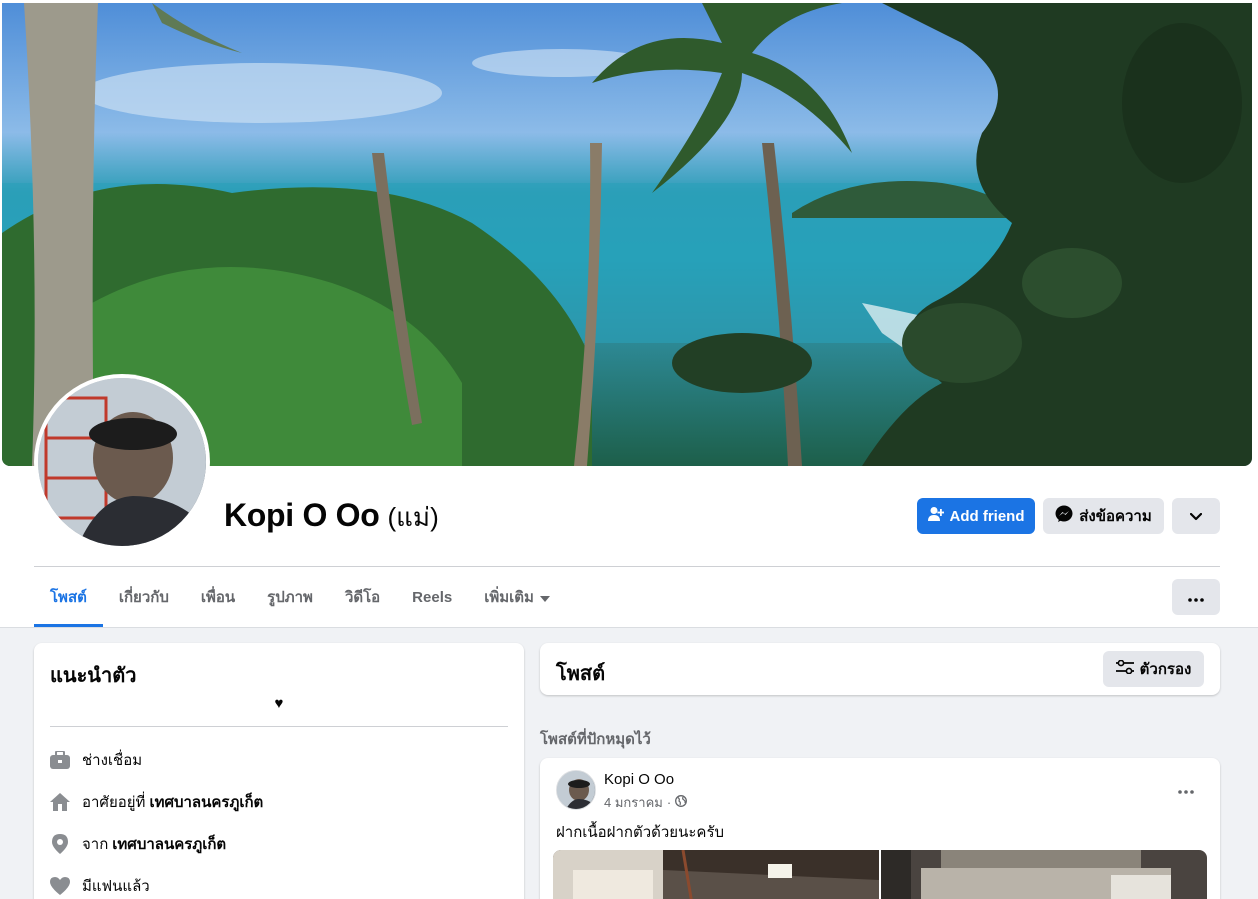  I want to click on post-photo-2-image, so click(1044, 874).